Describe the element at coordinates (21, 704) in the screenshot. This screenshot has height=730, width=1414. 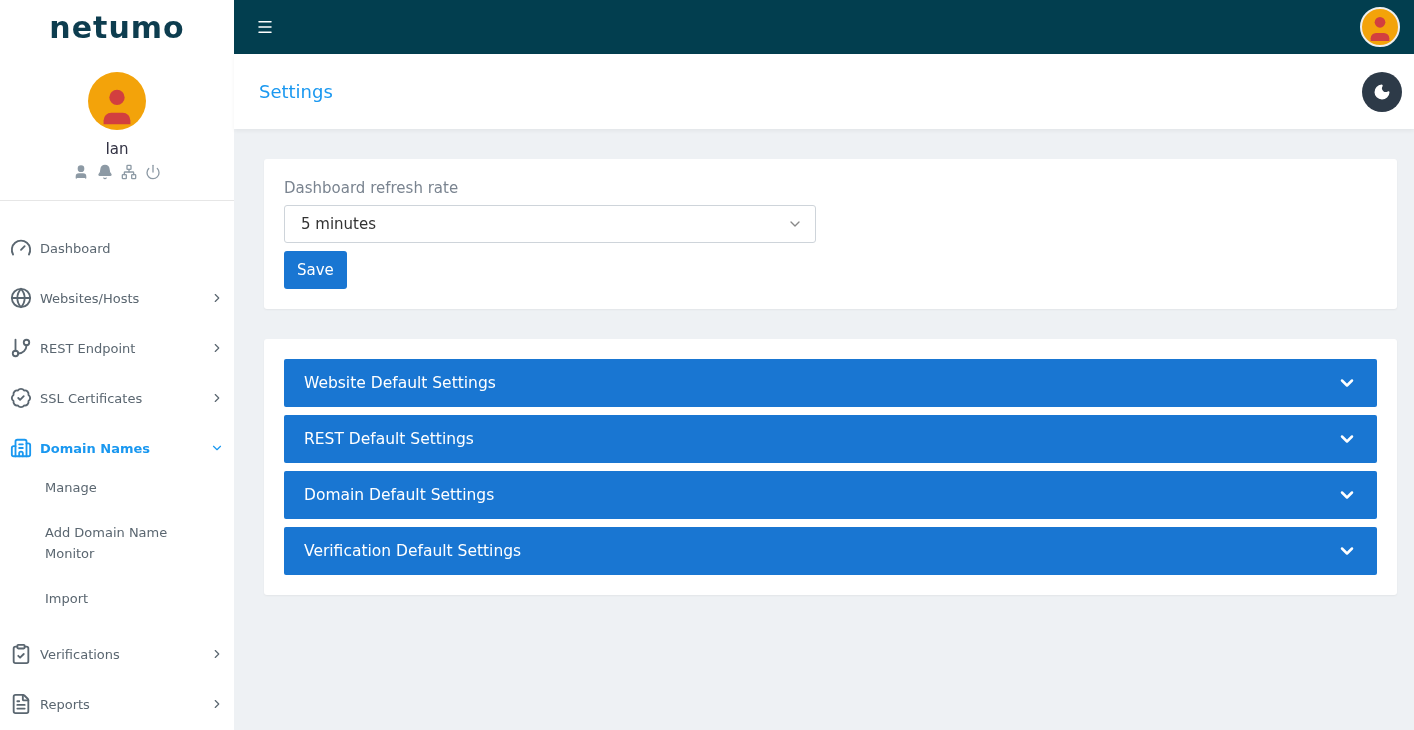
I see `document-icon` at that location.